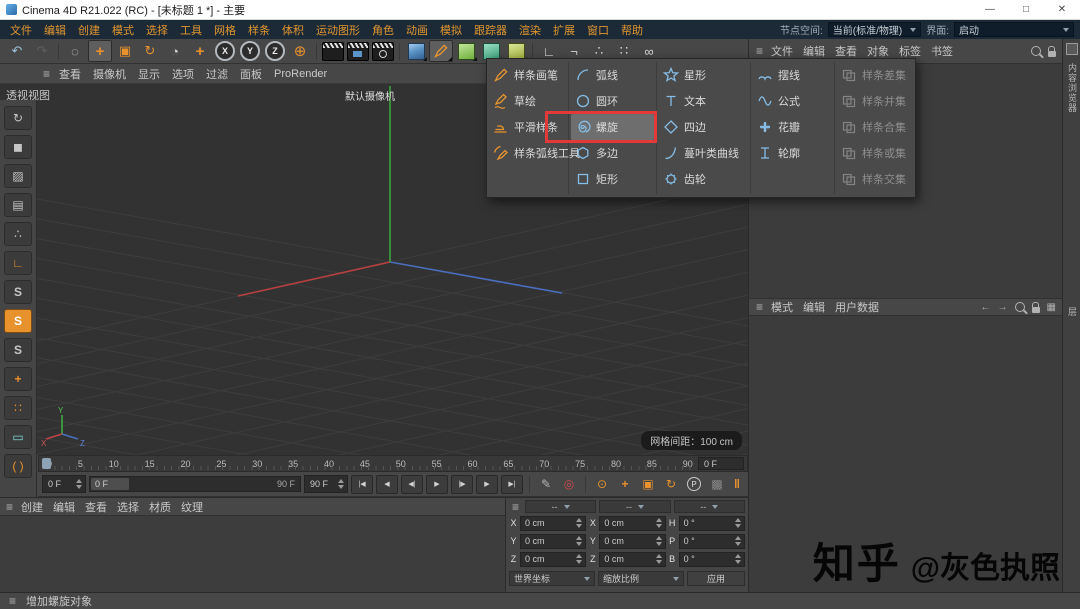  Describe the element at coordinates (942, 51) in the screenshot. I see `om-menu-bookmarks: 书签` at that location.